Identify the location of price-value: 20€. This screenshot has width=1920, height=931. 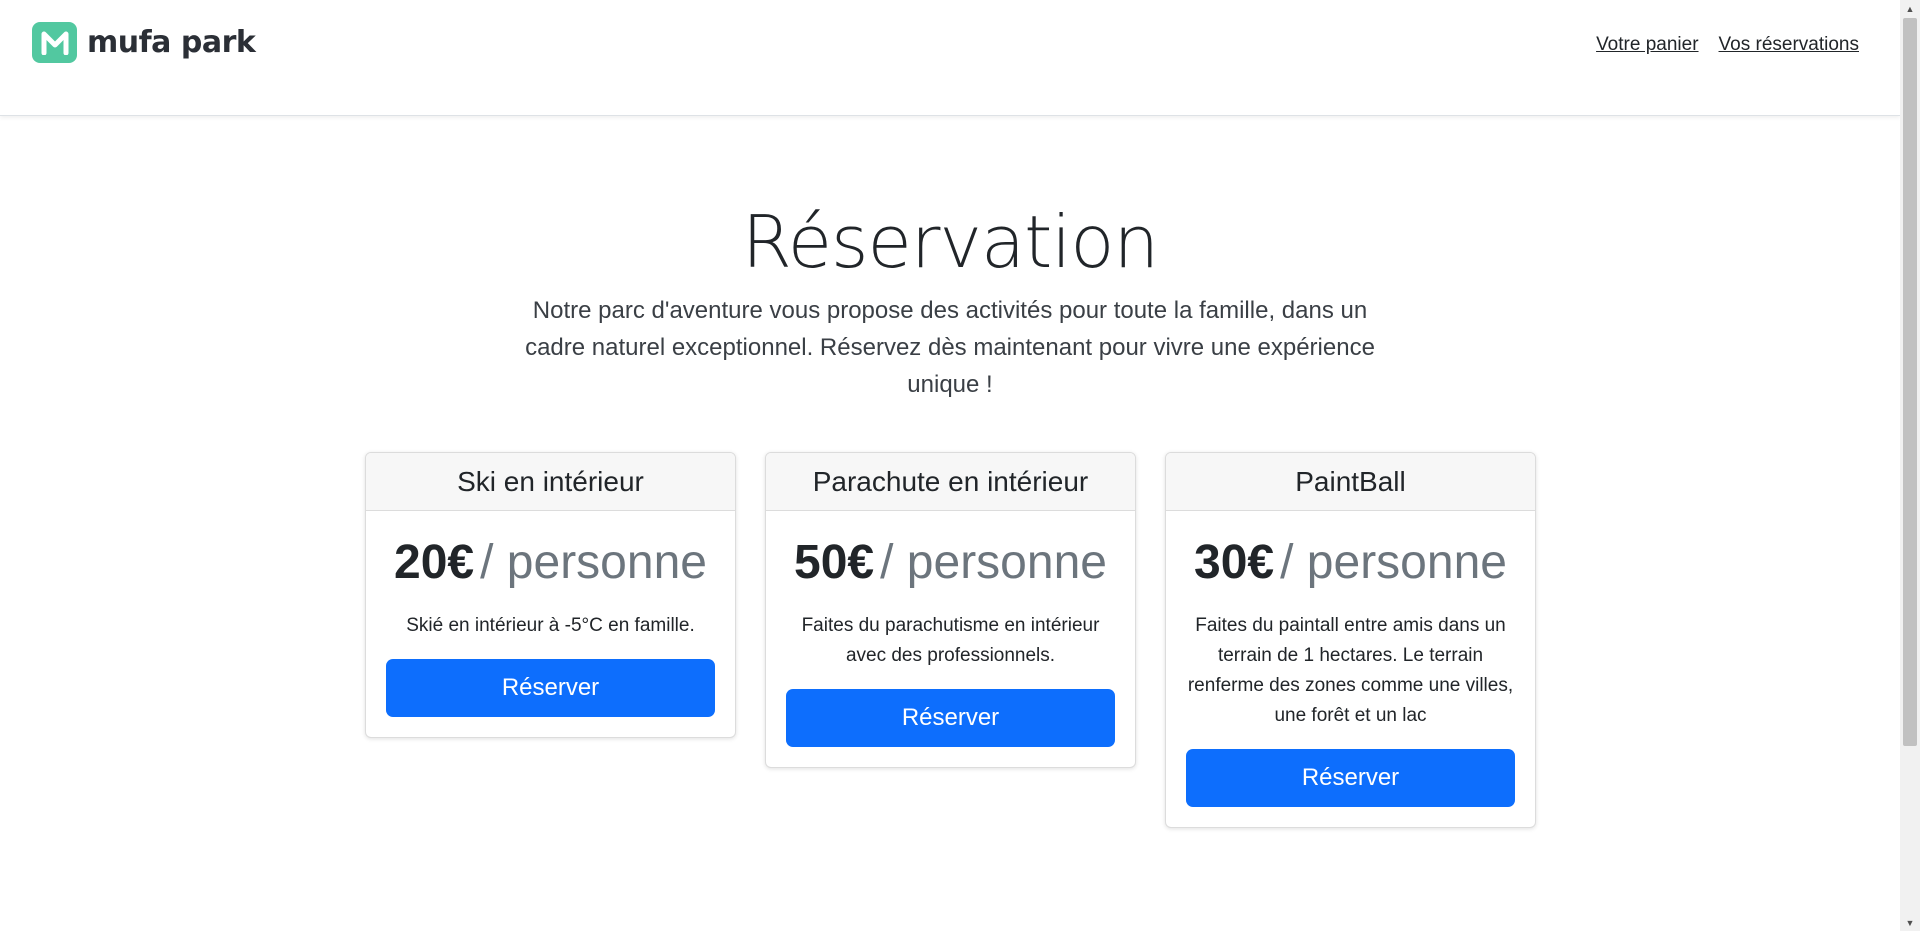
(434, 562).